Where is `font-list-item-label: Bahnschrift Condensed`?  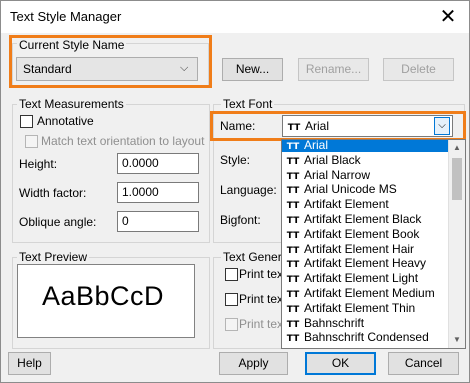
font-list-item-label: Bahnschrift Condensed is located at coordinates (366, 337).